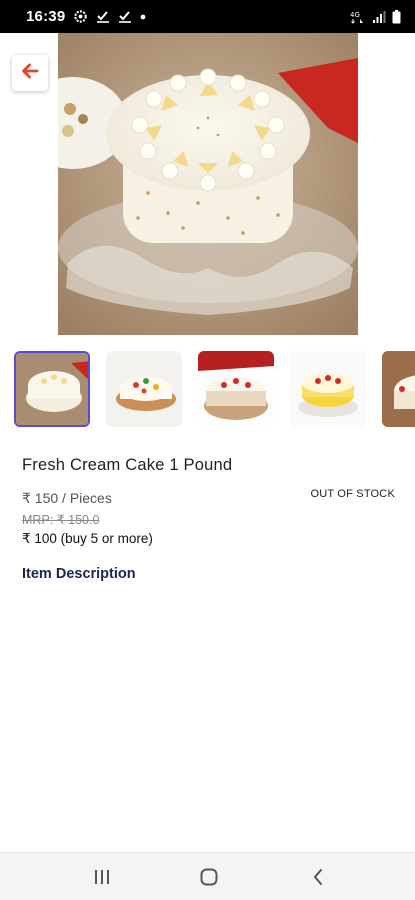 The image size is (415, 900). I want to click on home-icon, so click(209, 877).